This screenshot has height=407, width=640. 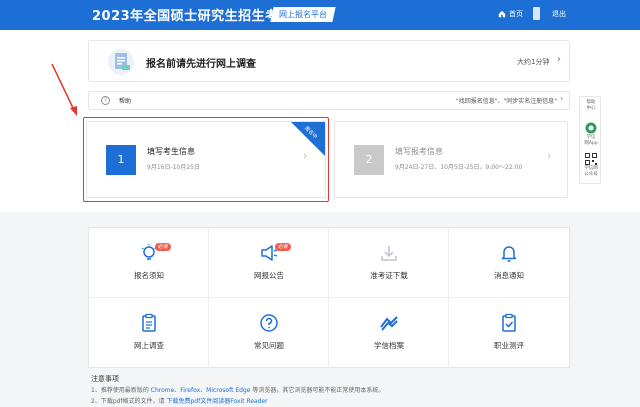 What do you see at coordinates (559, 14) in the screenshot?
I see `logout-link: 退出` at bounding box center [559, 14].